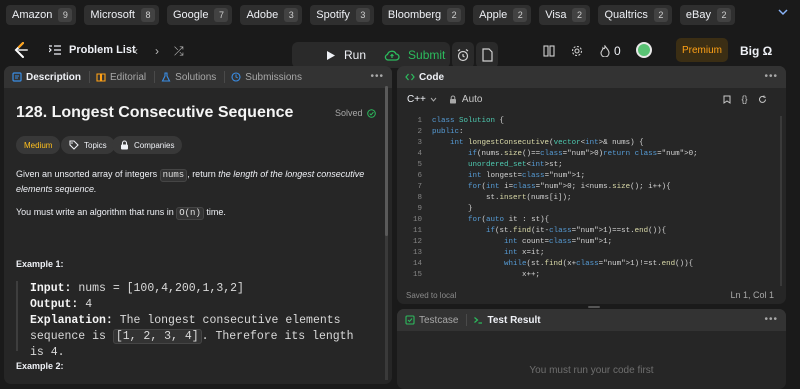 Image resolution: width=800 pixels, height=389 pixels. I want to click on tab-test-result: Test Result, so click(507, 320).